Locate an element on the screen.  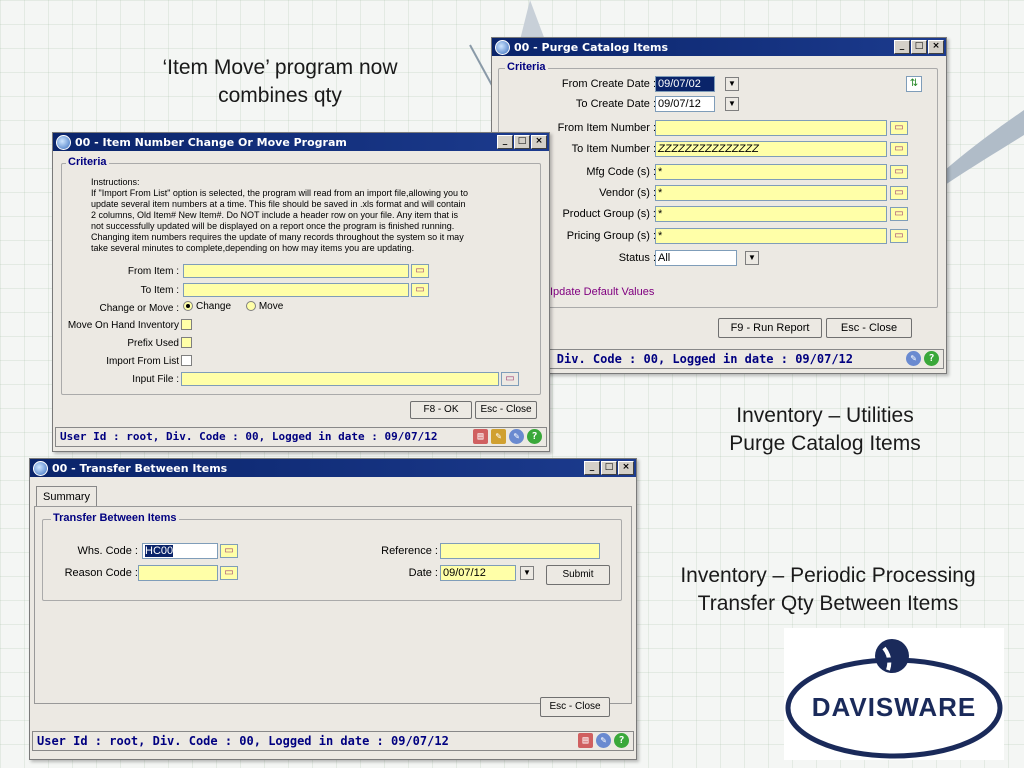
refresh-icon: ⇅ is located at coordinates (914, 84).